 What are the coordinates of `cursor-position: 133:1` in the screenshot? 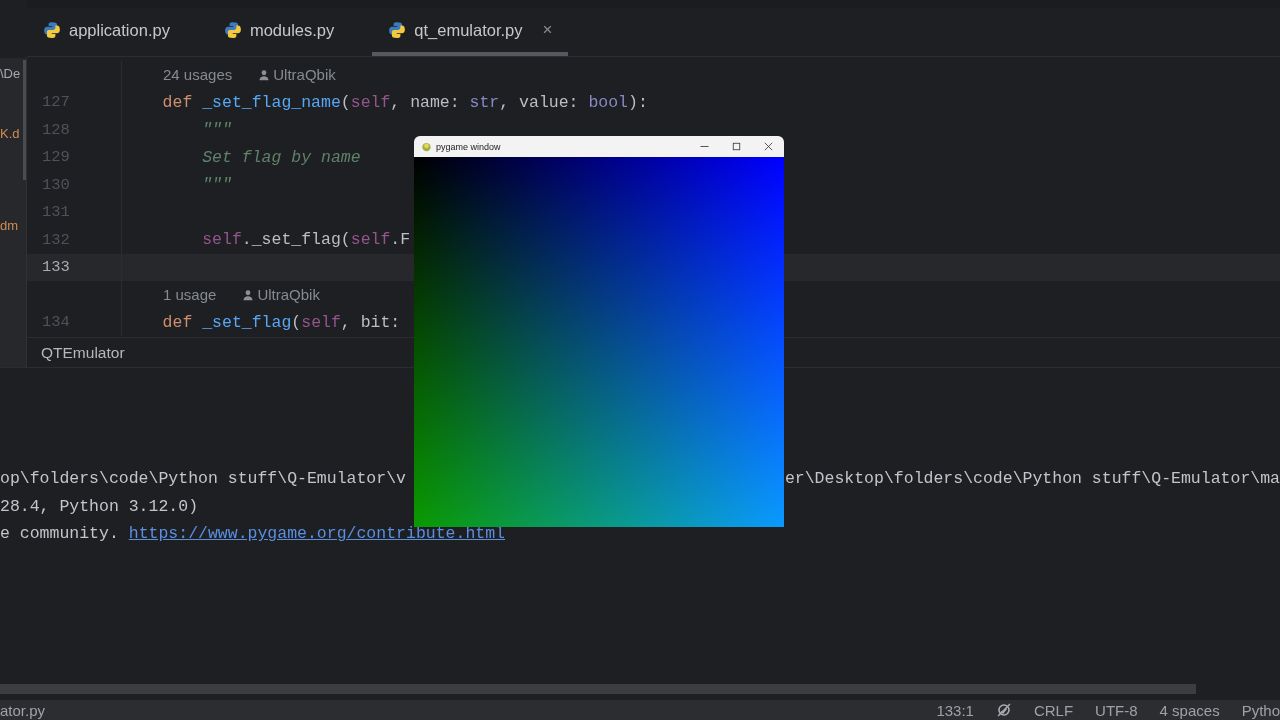 It's located at (955, 710).